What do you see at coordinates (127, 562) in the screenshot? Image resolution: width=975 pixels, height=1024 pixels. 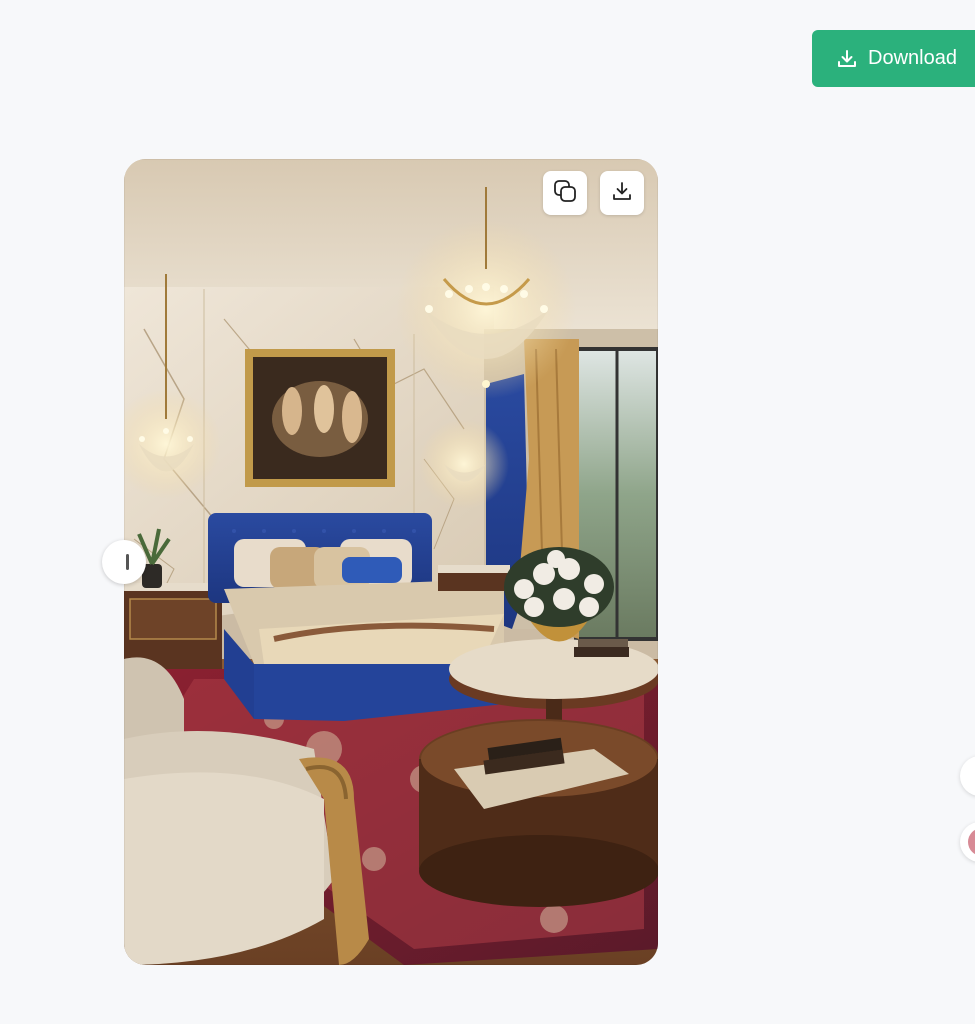 I see `grip-icon` at bounding box center [127, 562].